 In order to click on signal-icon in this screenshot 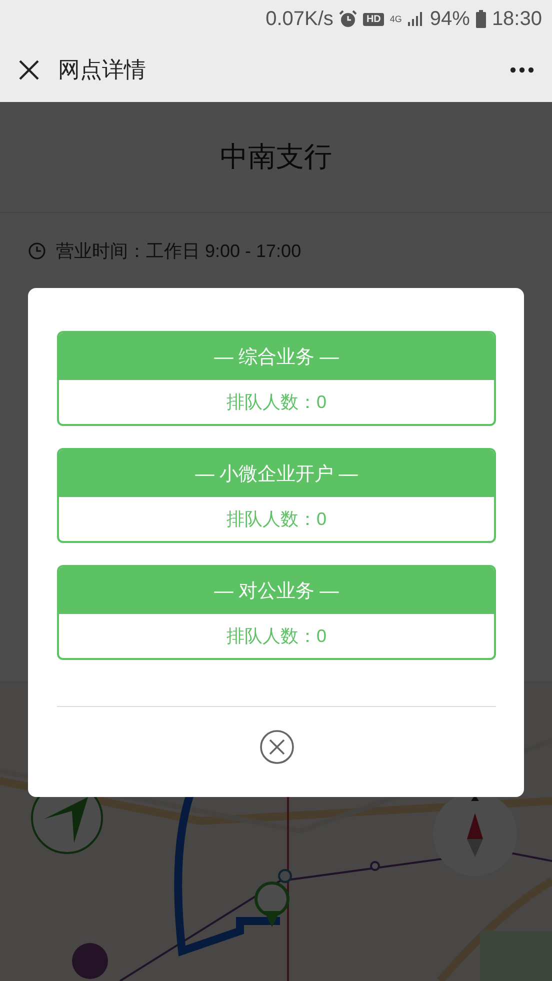, I will do `click(416, 19)`.